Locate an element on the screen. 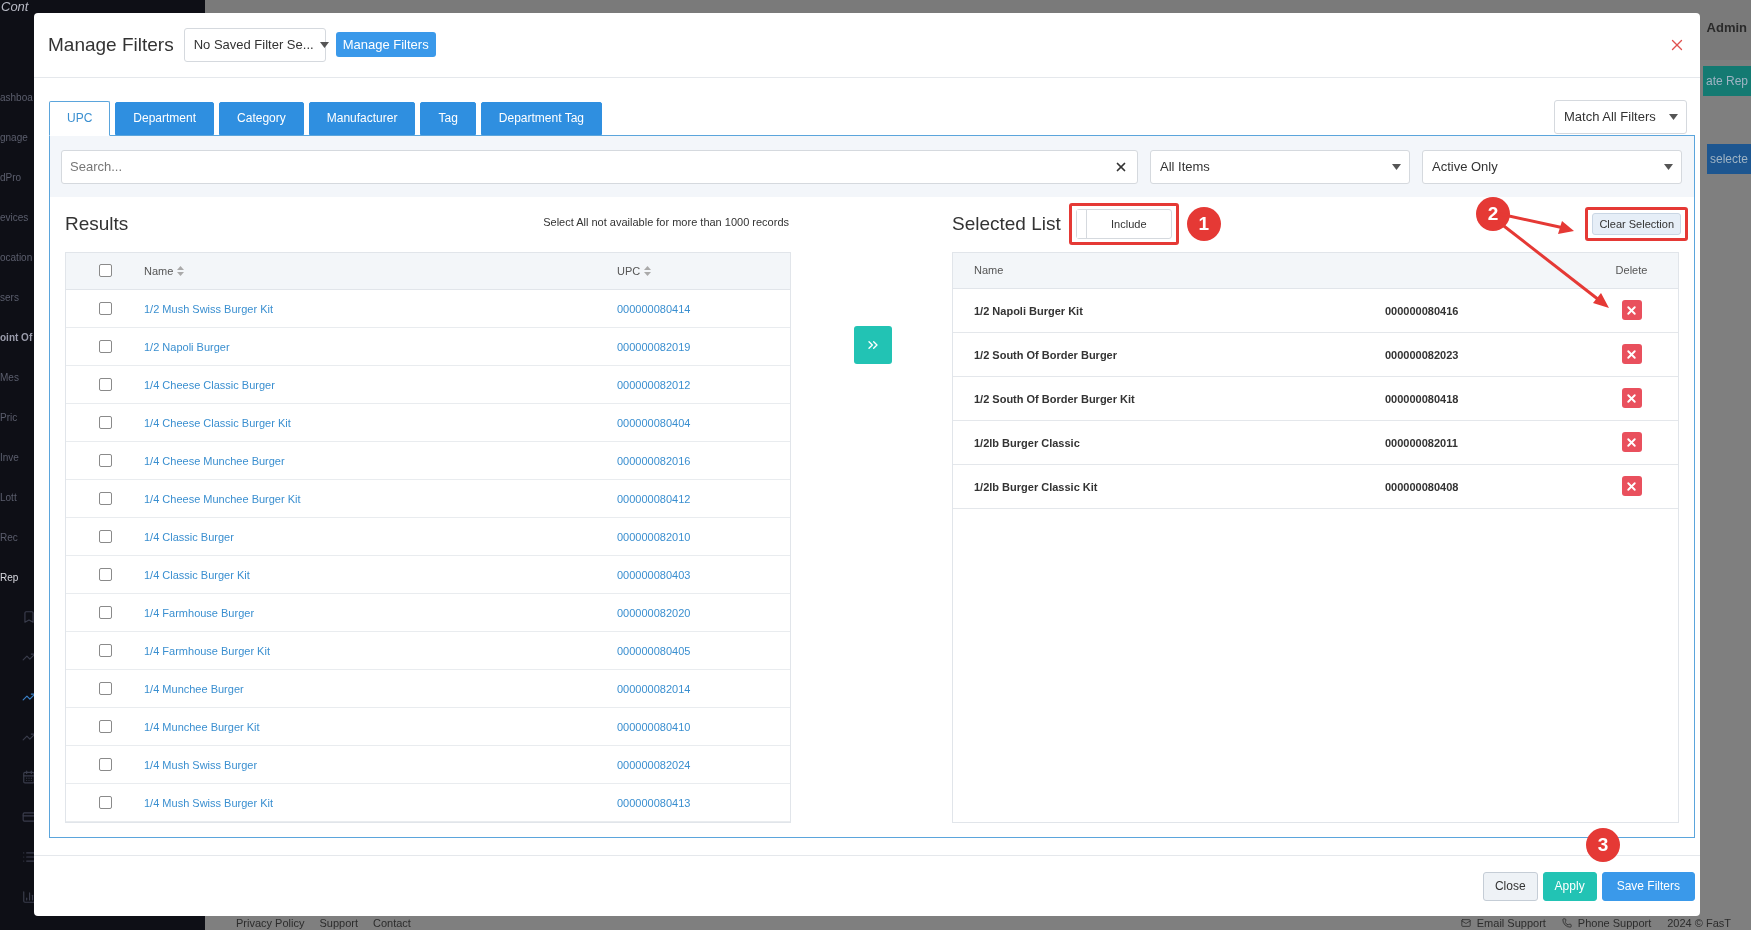  upc-link: 000000082016 is located at coordinates (654, 461).